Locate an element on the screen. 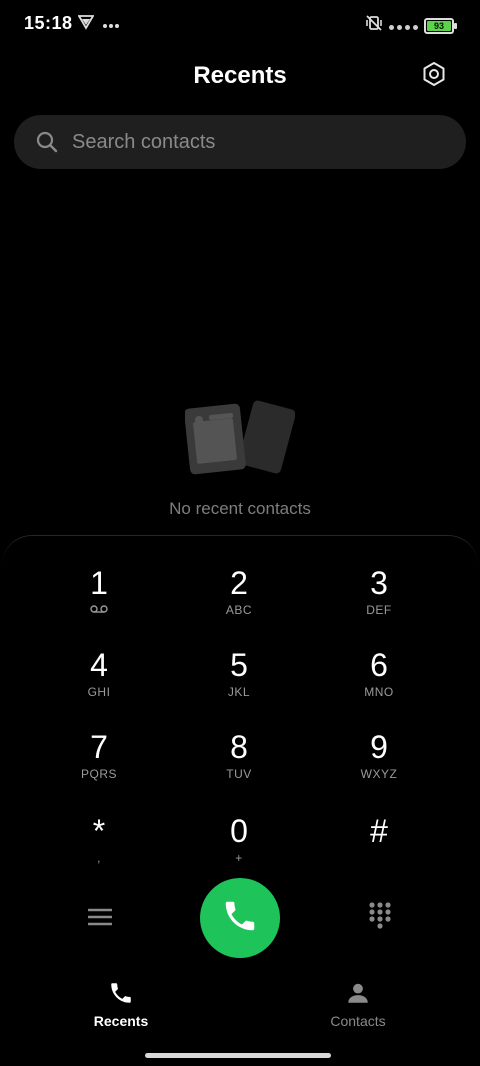 The height and width of the screenshot is (1066, 480). dial-key-letters: , is located at coordinates (99, 858).